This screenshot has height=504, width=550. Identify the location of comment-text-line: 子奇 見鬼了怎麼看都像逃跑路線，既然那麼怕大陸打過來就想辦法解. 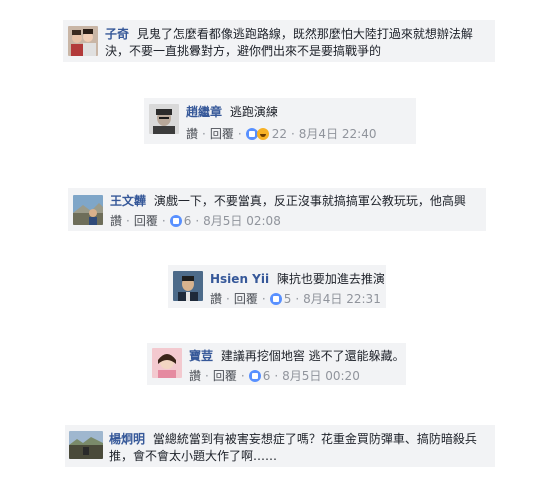
(289, 34).